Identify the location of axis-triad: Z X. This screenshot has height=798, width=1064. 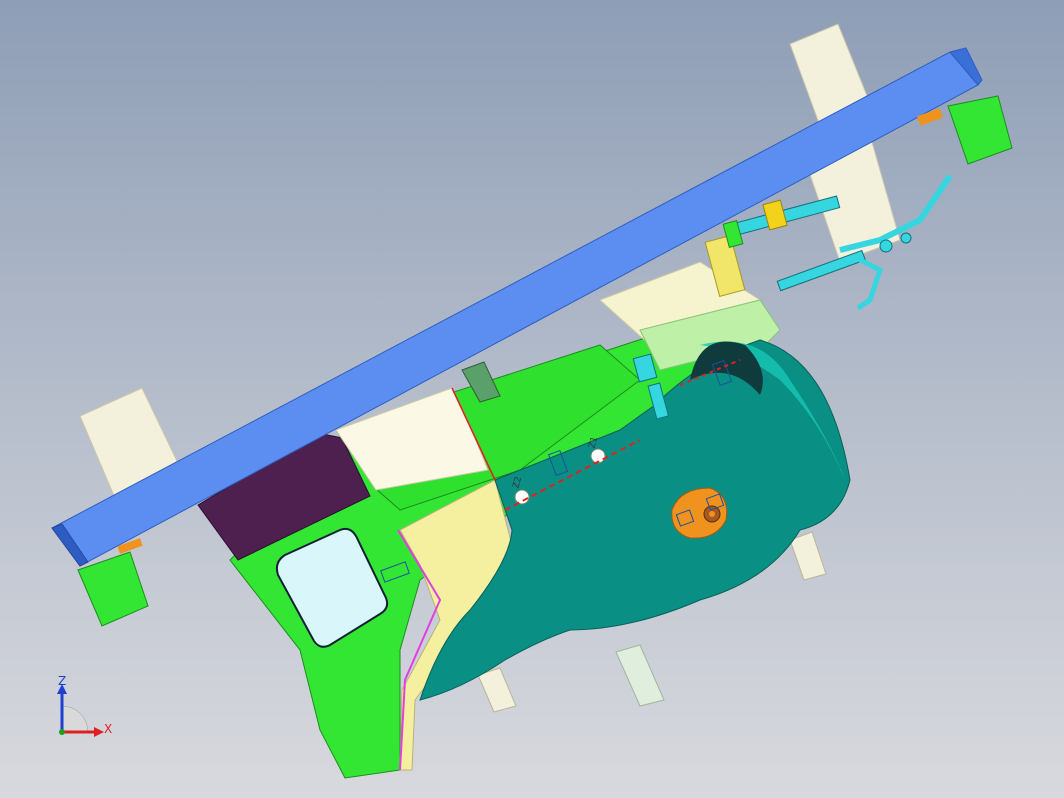
(83, 710).